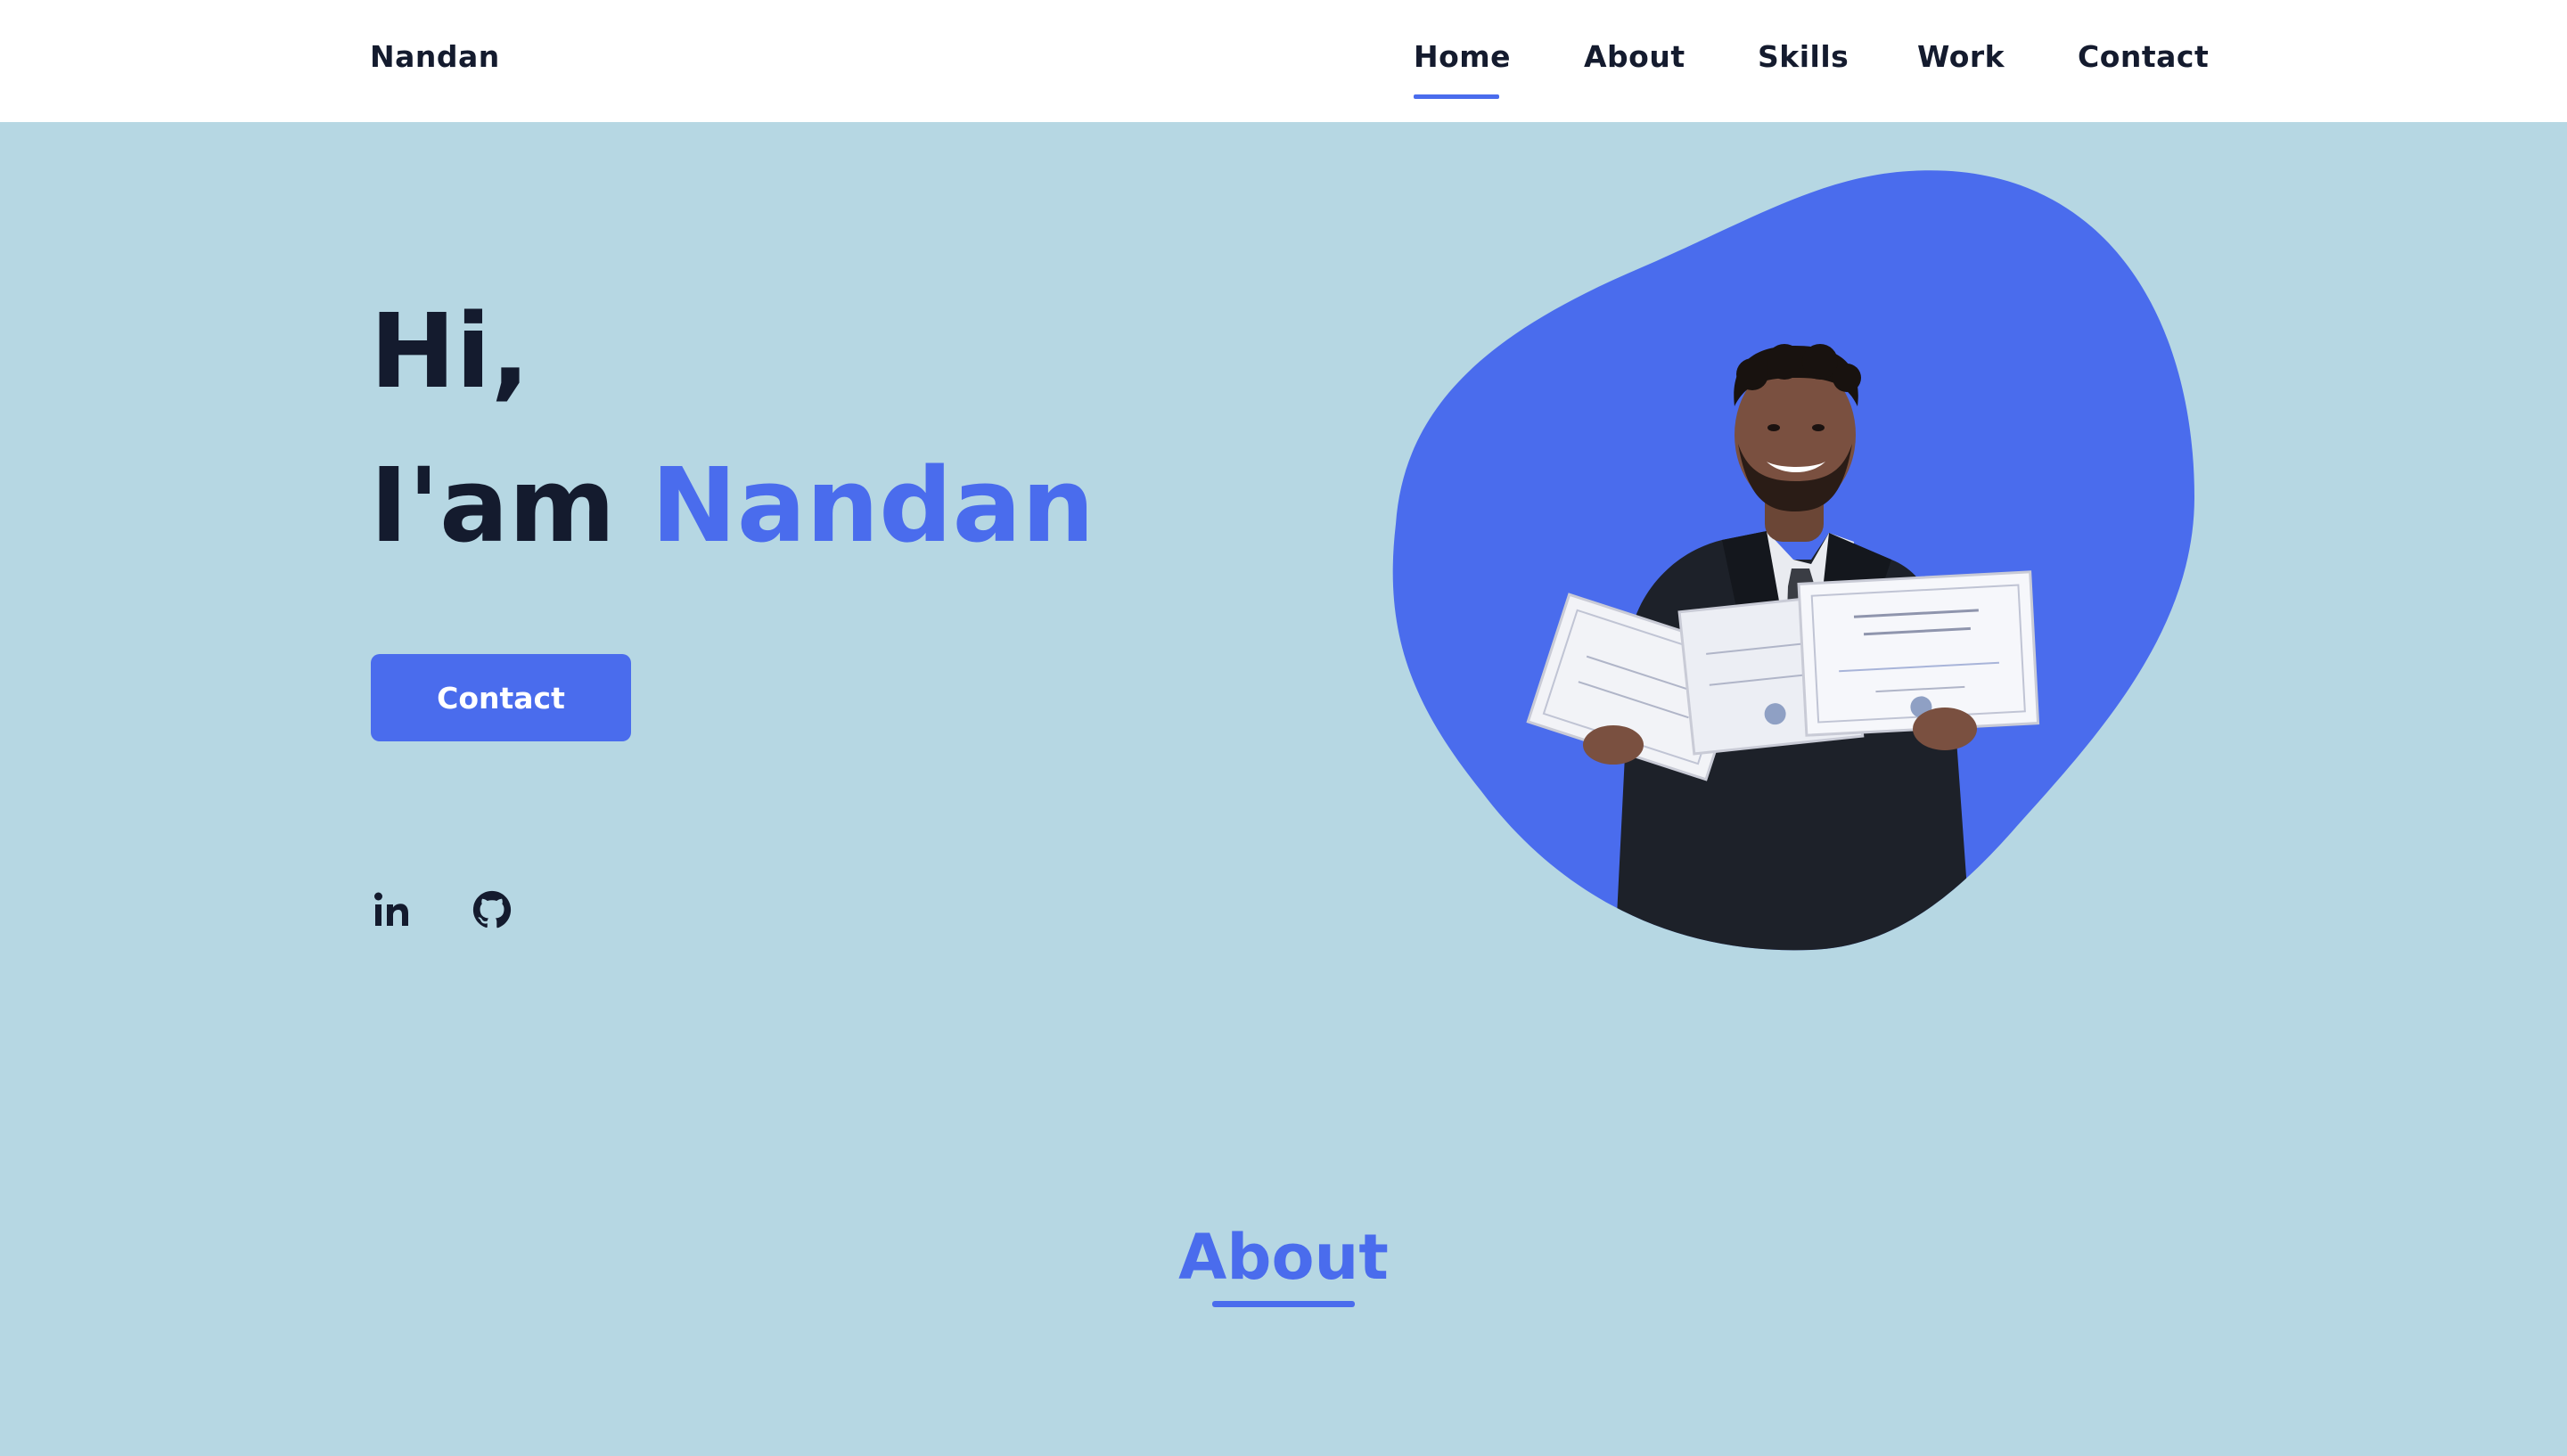 This screenshot has height=1456, width=2567. I want to click on nav-item-work: Work, so click(1961, 56).